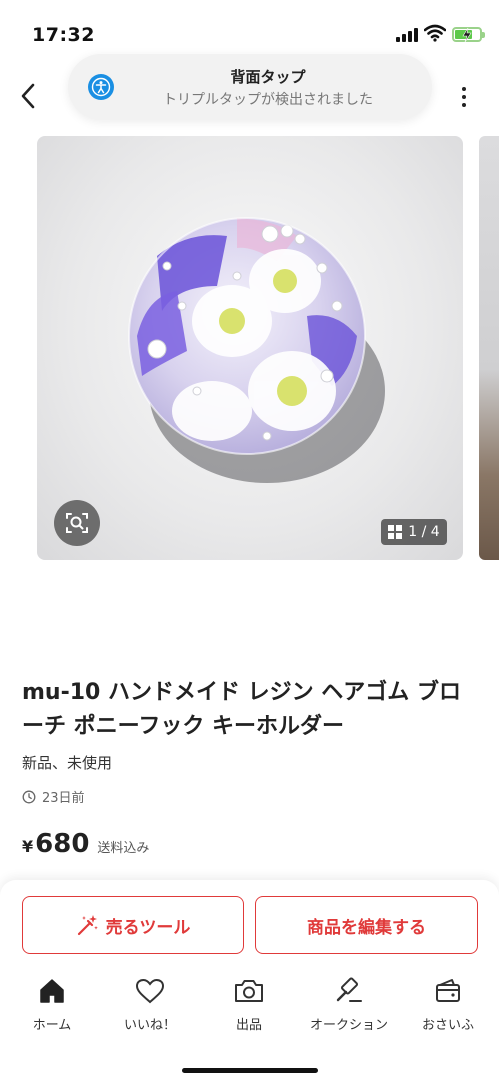 The image size is (499, 1080). What do you see at coordinates (52, 1025) in the screenshot?
I see `tab-home-label: ホーム` at bounding box center [52, 1025].